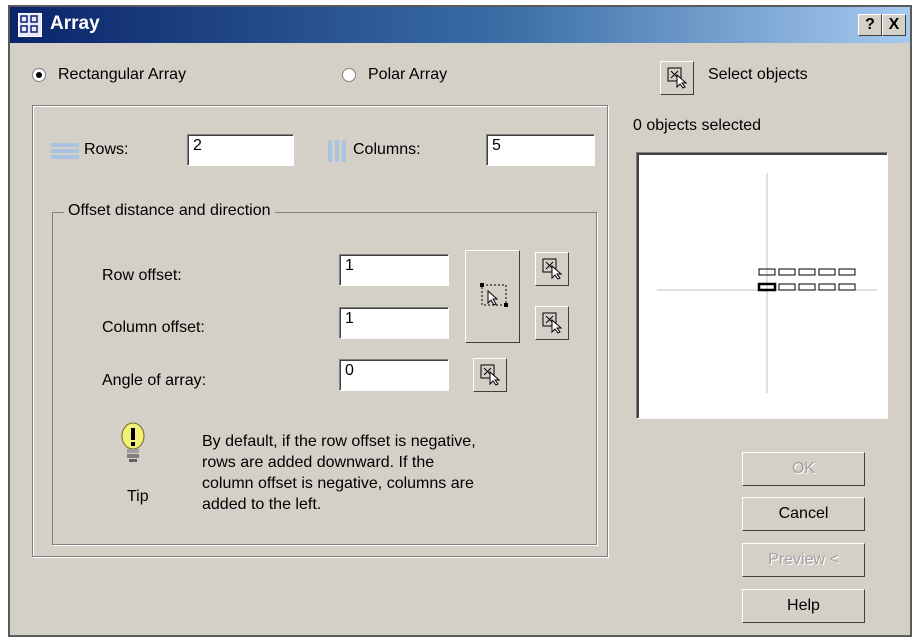 This screenshot has height=640, width=917. I want to click on pick-row-offset-button, so click(552, 269).